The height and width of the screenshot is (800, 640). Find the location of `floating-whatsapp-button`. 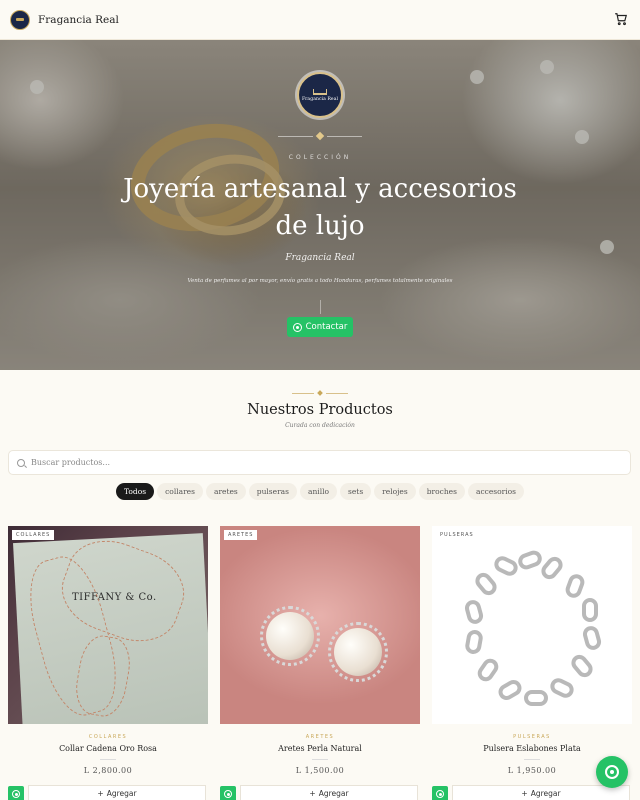

floating-whatsapp-button is located at coordinates (612, 772).